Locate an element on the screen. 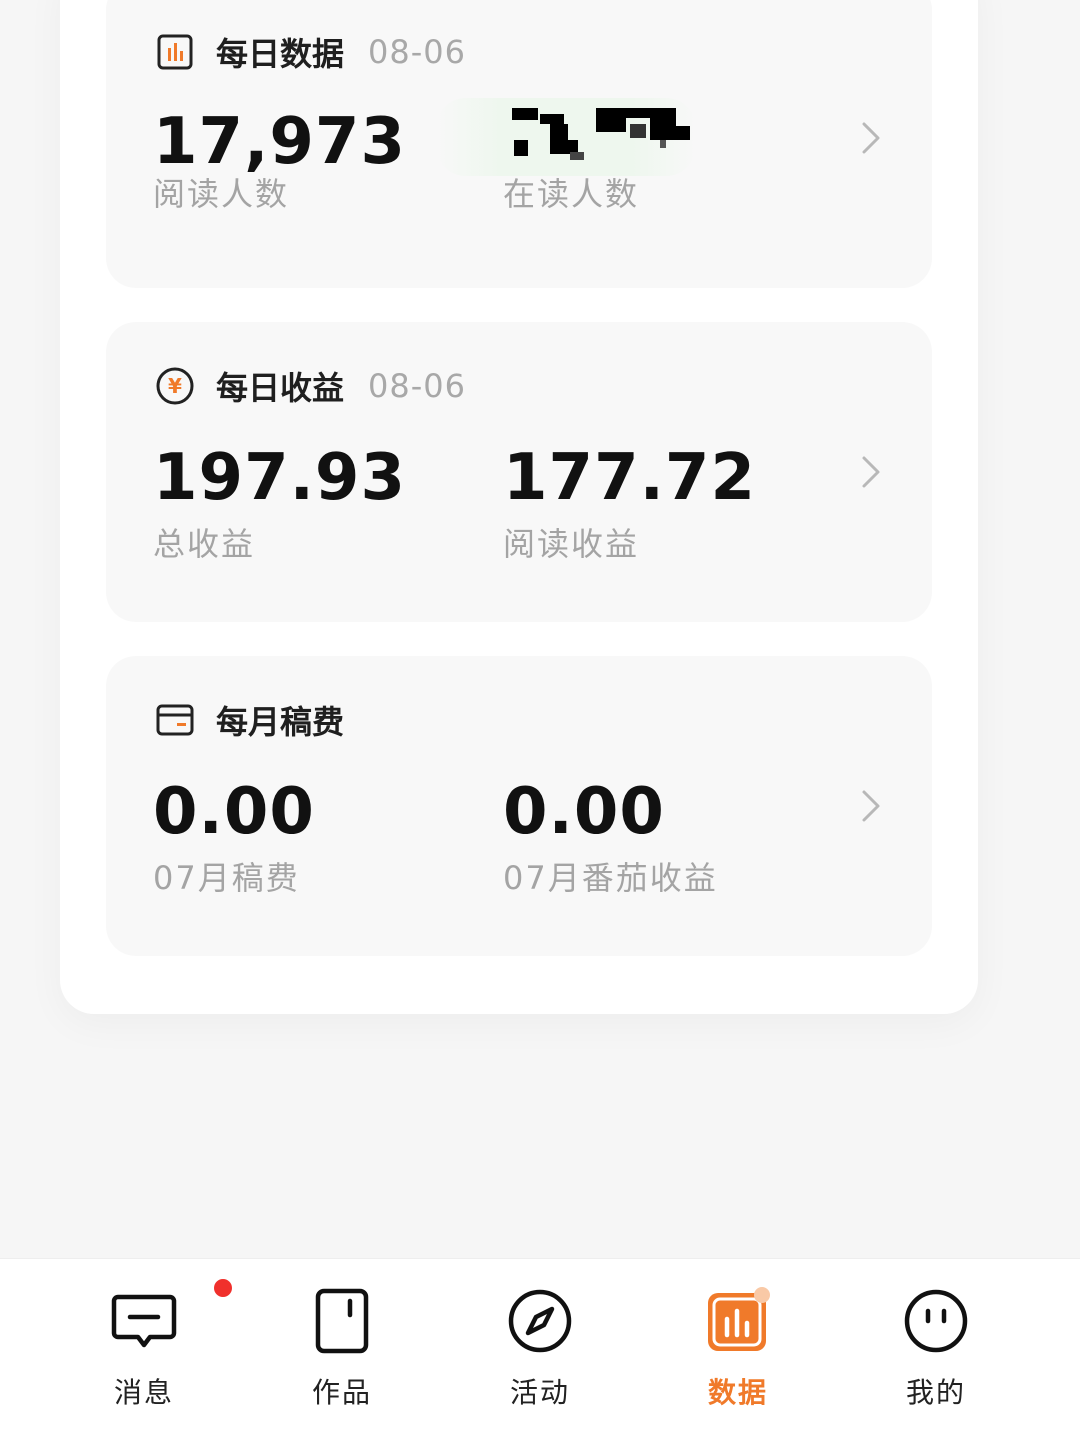 The width and height of the screenshot is (1080, 1429). tab-label-mine: 我的 is located at coordinates (935, 1392).